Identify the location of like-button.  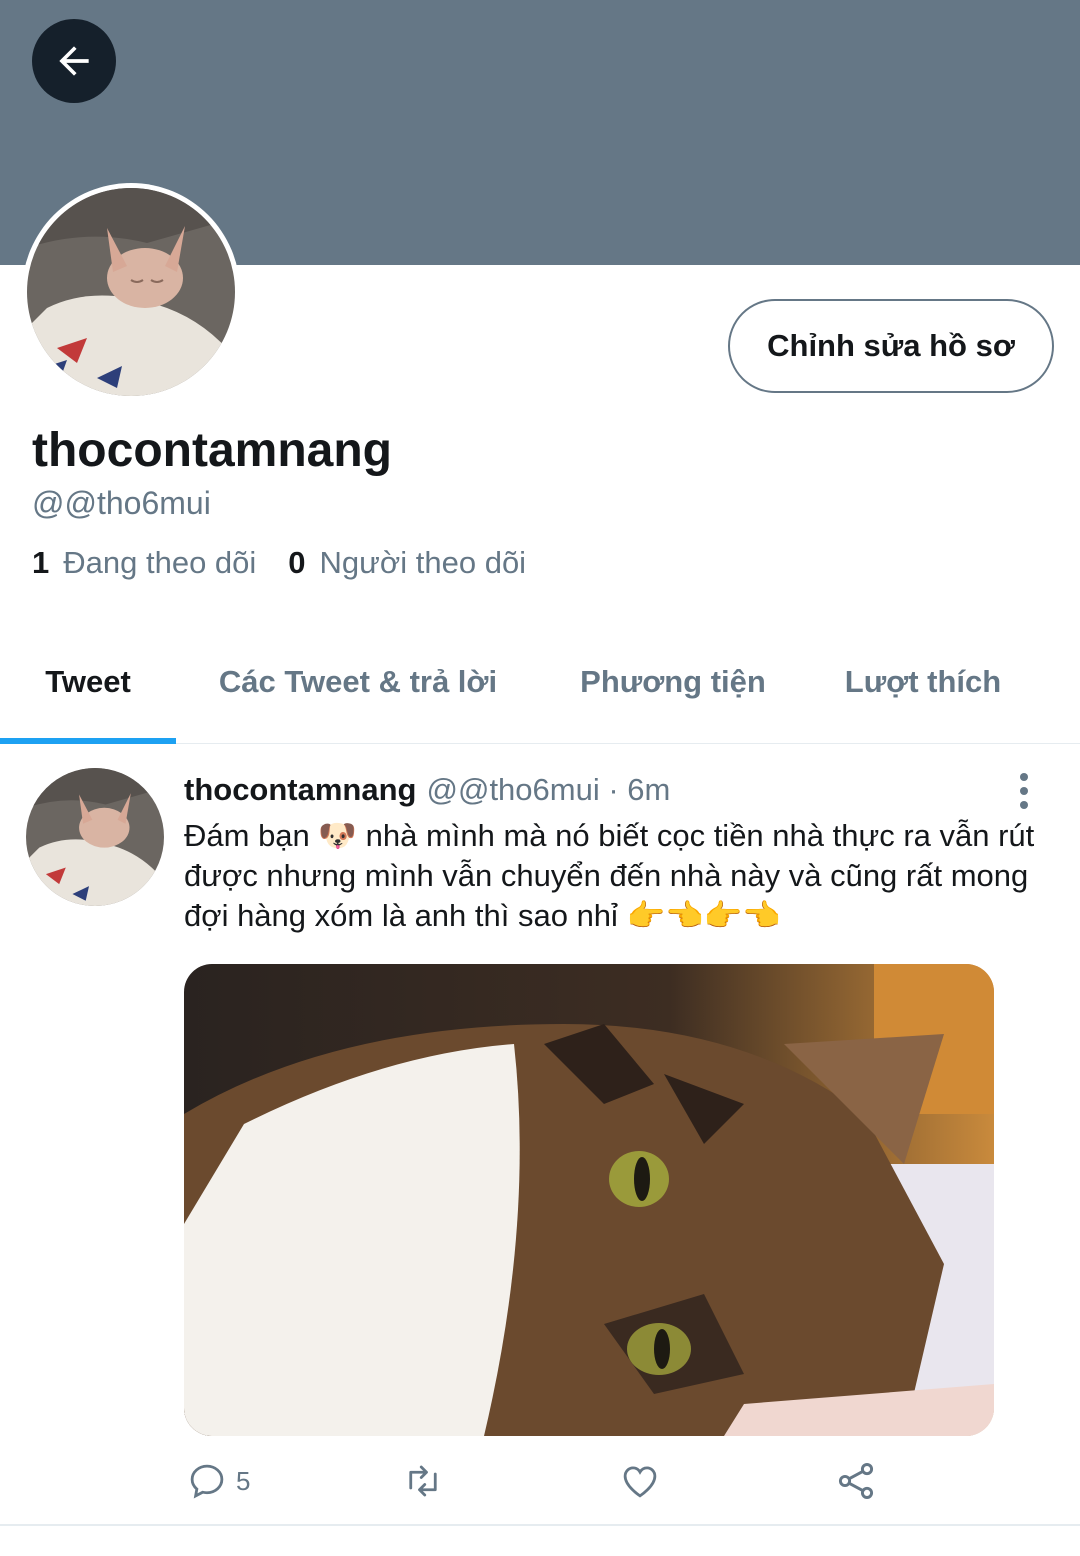
(640, 1481).